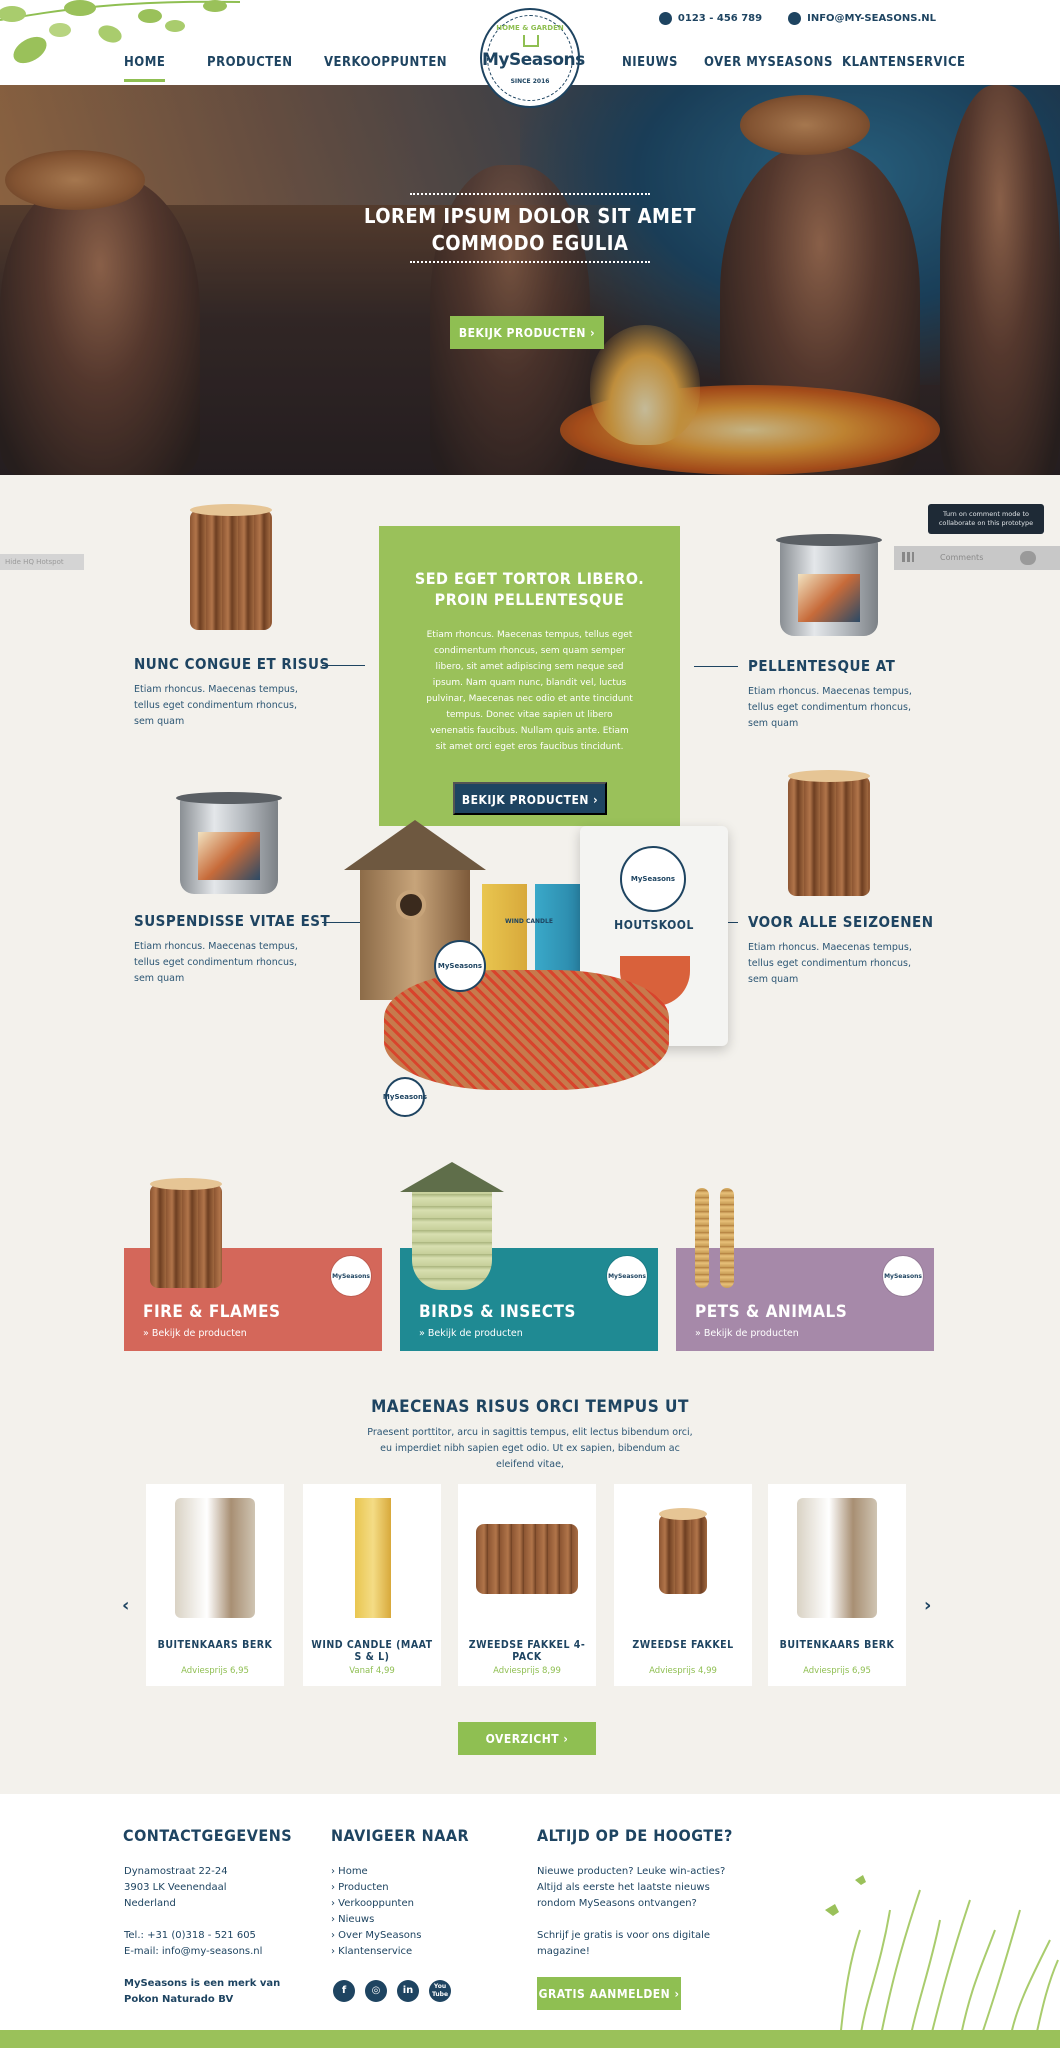  I want to click on torch-4pack-image, so click(527, 1559).